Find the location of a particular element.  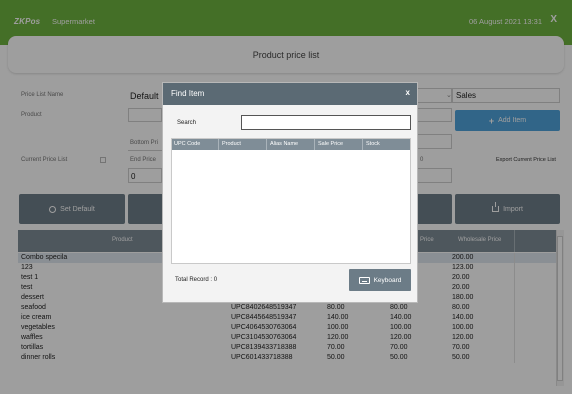

search-label: Search is located at coordinates (187, 123).